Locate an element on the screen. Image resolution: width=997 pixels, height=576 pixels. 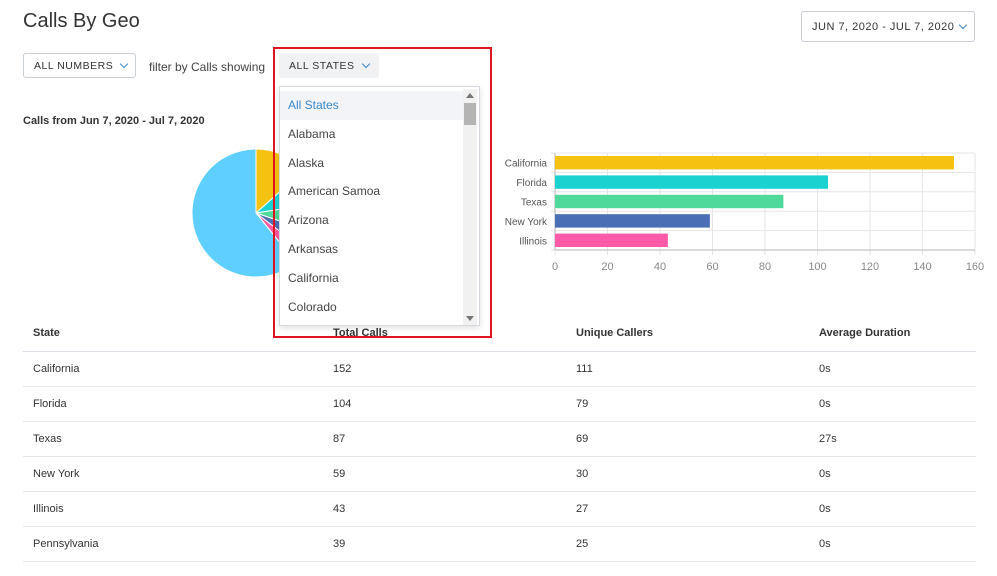
cell-total-calls: 87 is located at coordinates (444, 439).